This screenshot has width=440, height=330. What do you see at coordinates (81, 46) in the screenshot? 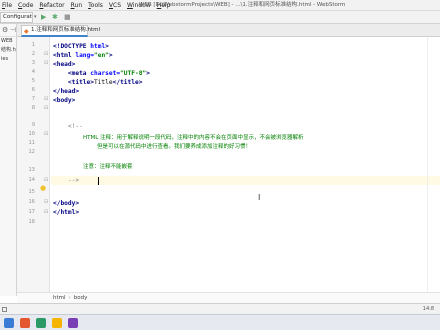
I see `code-line-1: <!DOCTYPE html>` at bounding box center [81, 46].